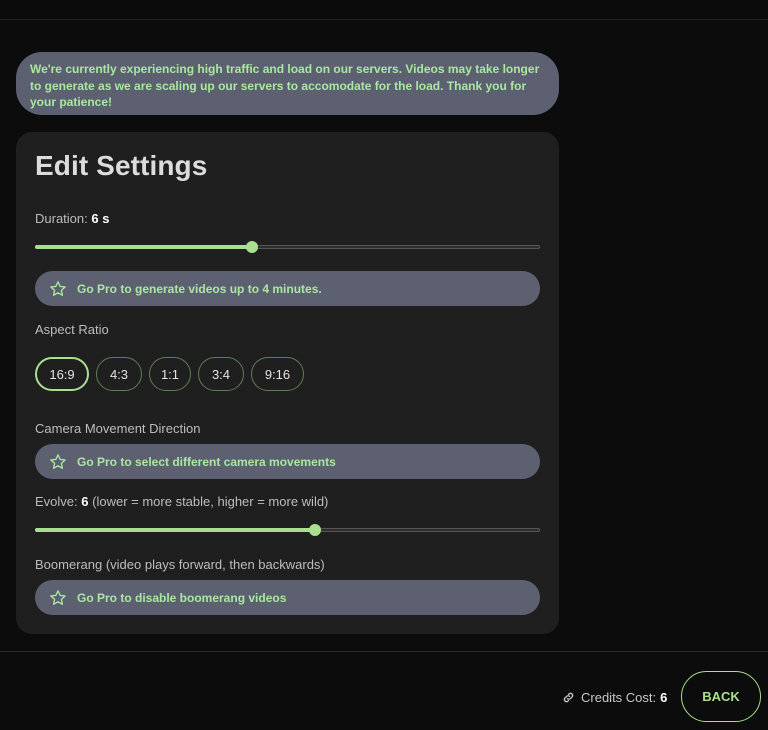 This screenshot has width=768, height=730. What do you see at coordinates (384, 651) in the screenshot?
I see `footer-divider` at bounding box center [384, 651].